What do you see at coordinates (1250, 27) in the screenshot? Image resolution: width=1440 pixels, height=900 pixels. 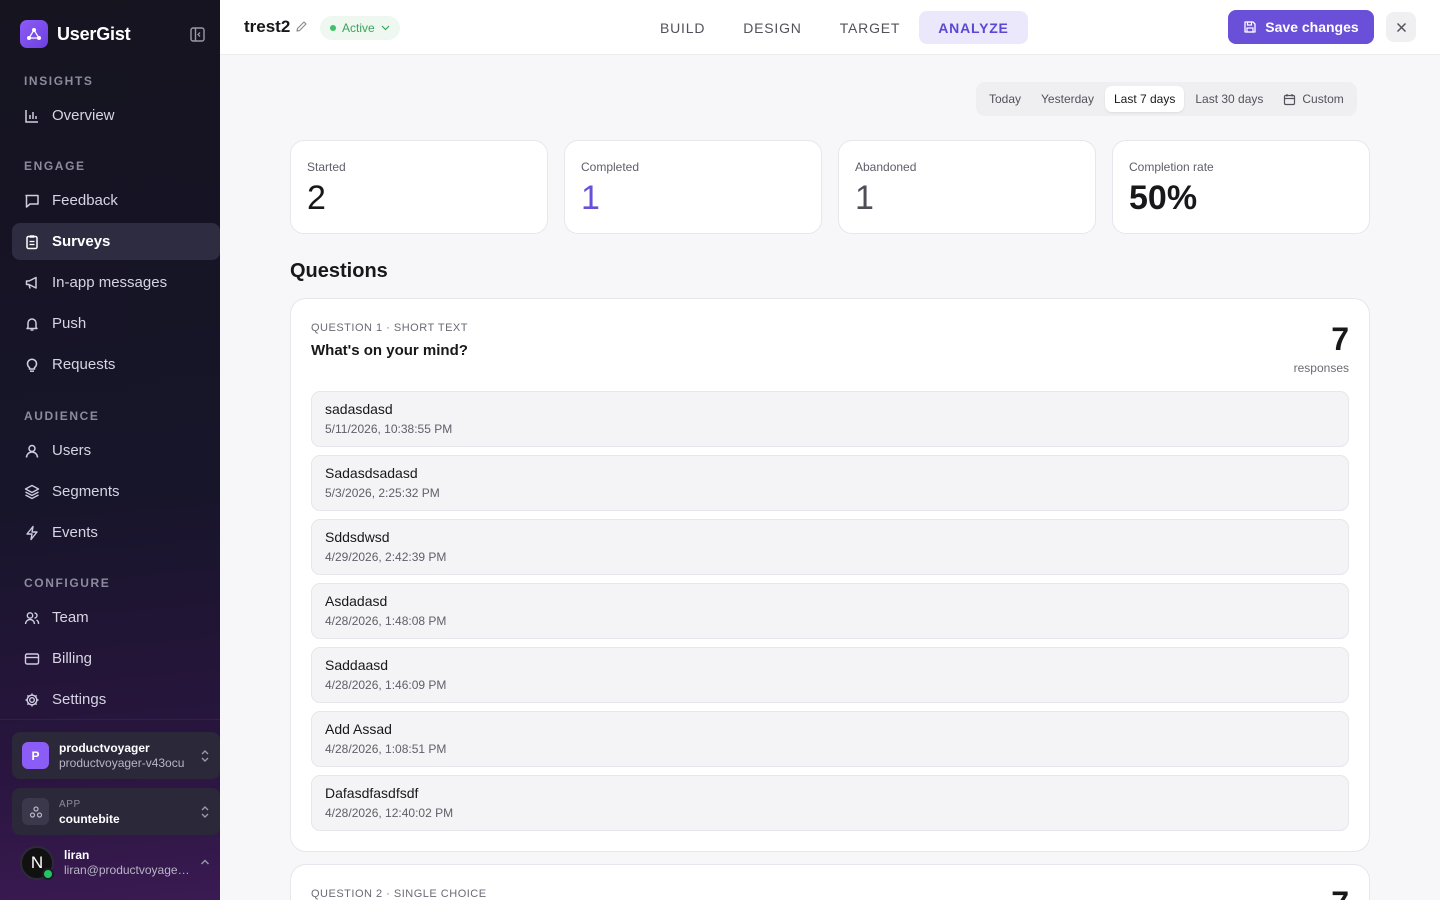 I see `save-icon` at bounding box center [1250, 27].